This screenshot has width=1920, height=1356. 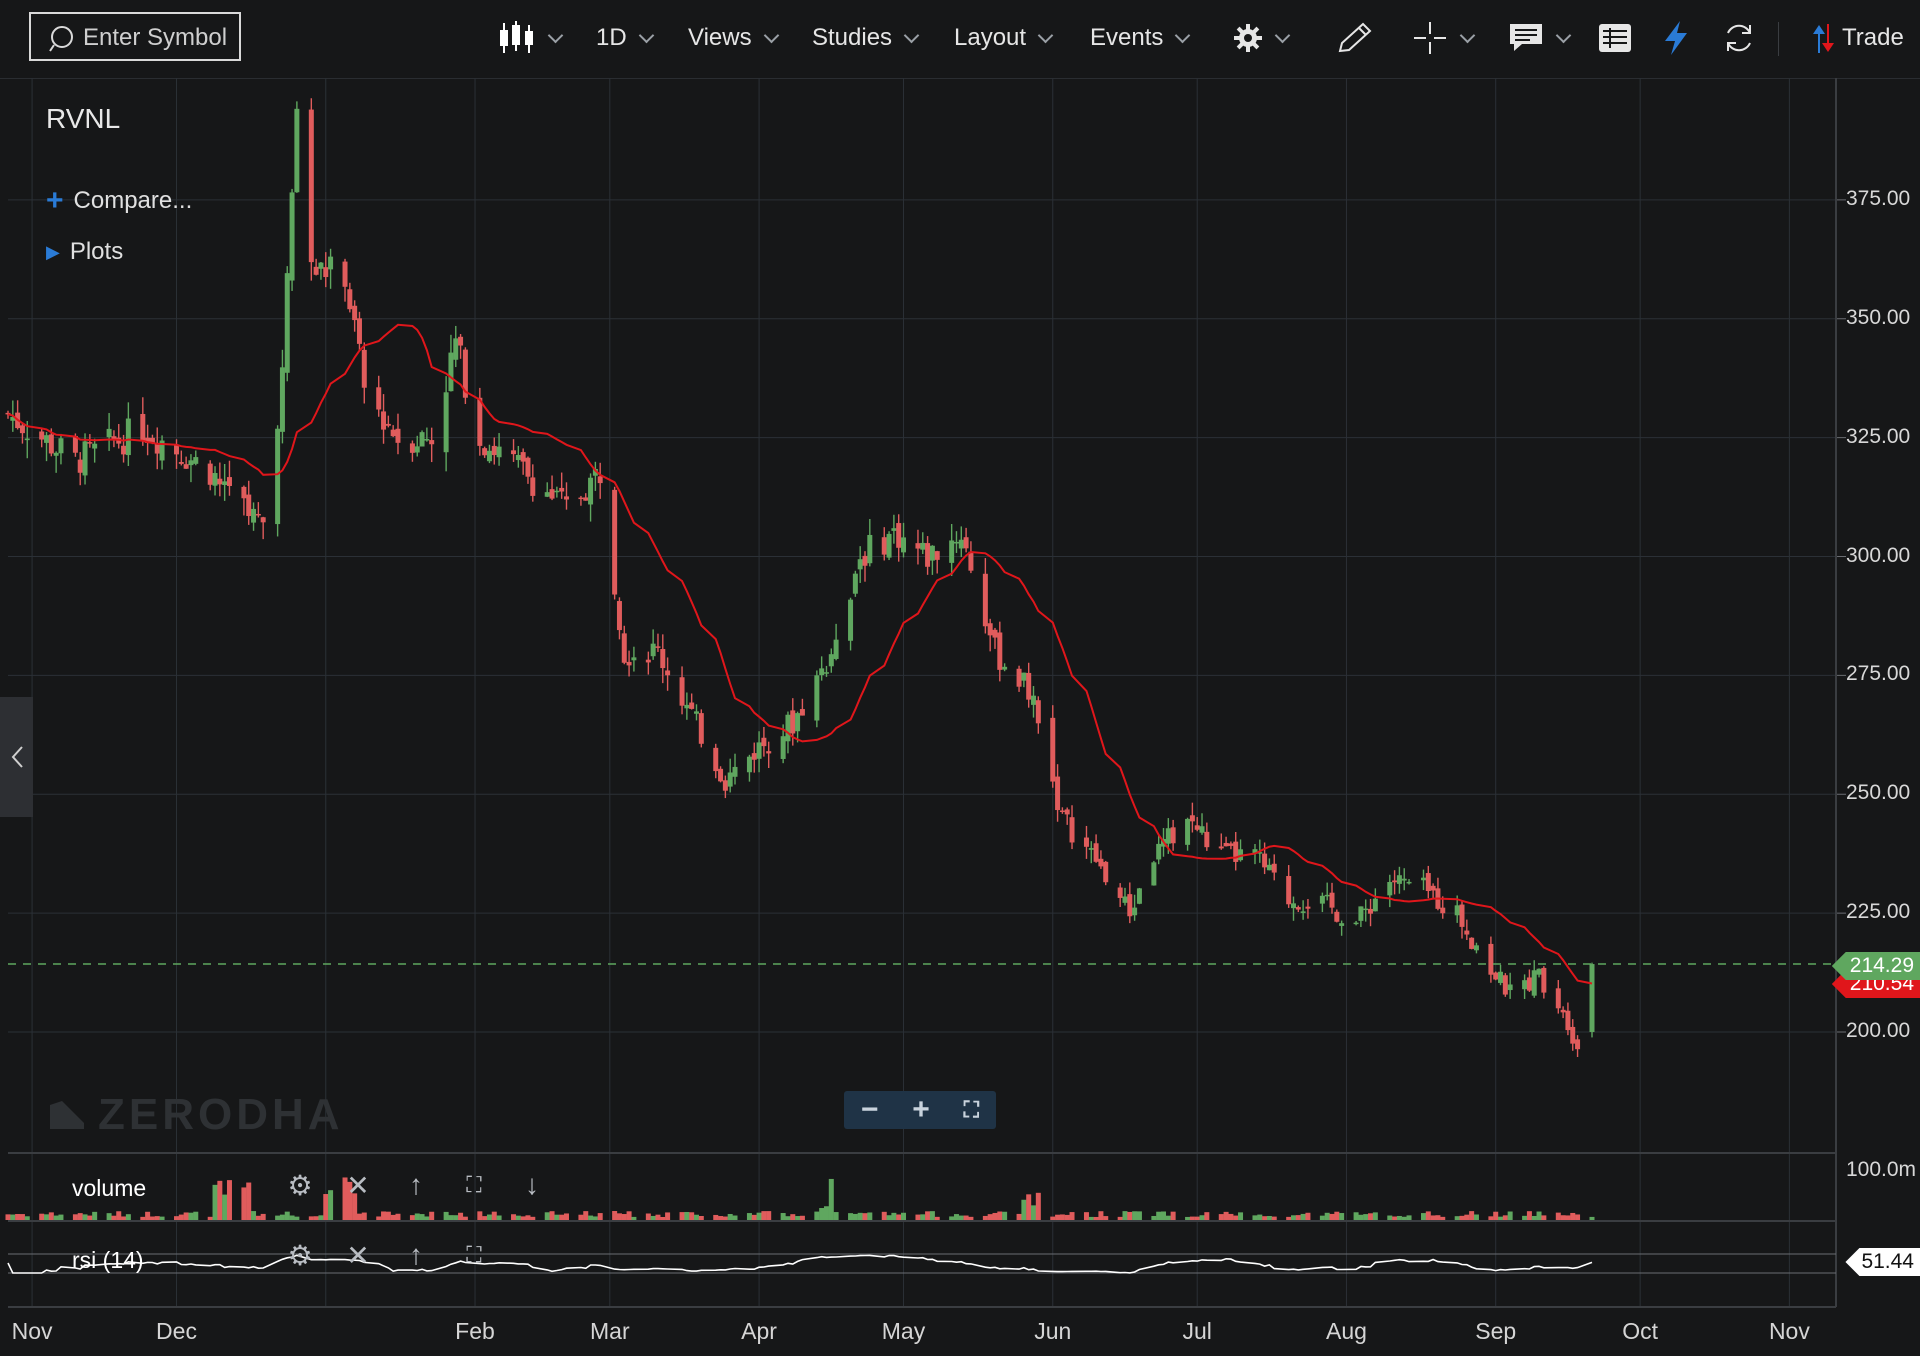 I want to click on events-button: Events, so click(x=1140, y=38).